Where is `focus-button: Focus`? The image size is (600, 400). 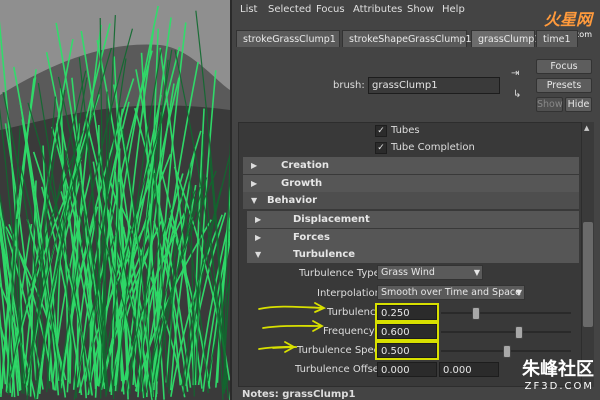 focus-button: Focus is located at coordinates (564, 66).